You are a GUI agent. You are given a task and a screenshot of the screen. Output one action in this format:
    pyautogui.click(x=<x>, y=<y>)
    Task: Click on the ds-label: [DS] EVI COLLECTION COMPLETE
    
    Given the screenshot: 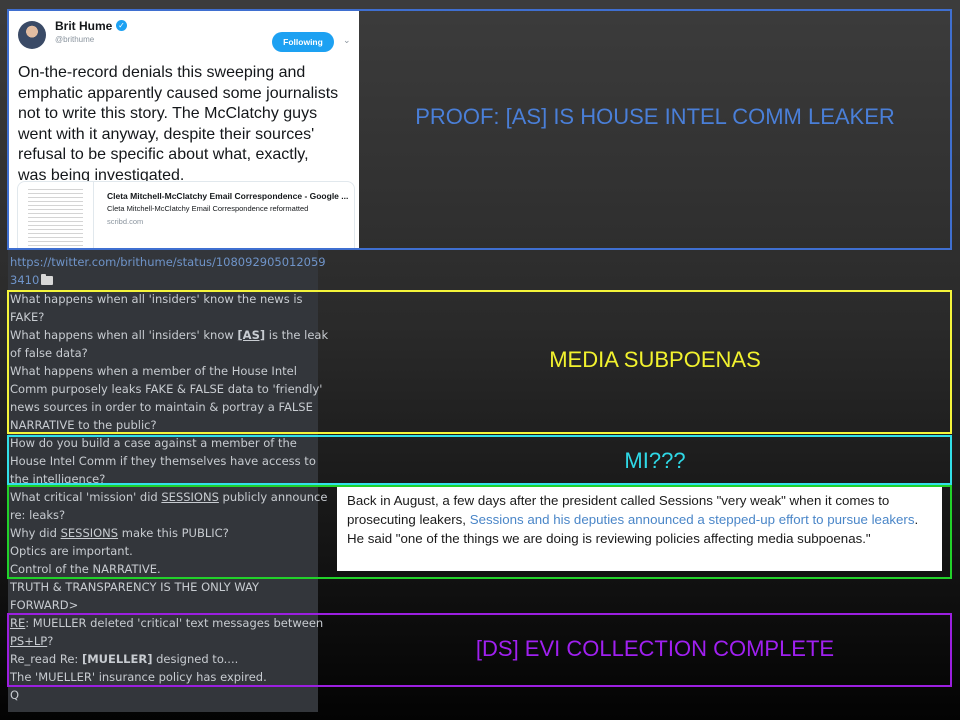 What is the action you would take?
    pyautogui.click(x=655, y=648)
    